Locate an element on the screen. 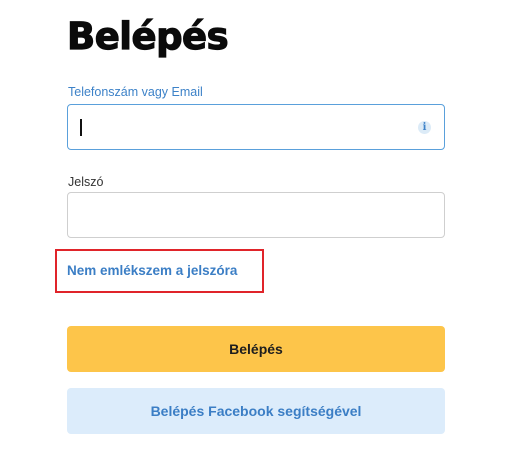 This screenshot has height=476, width=507. password-field-label: Jelszó is located at coordinates (86, 182).